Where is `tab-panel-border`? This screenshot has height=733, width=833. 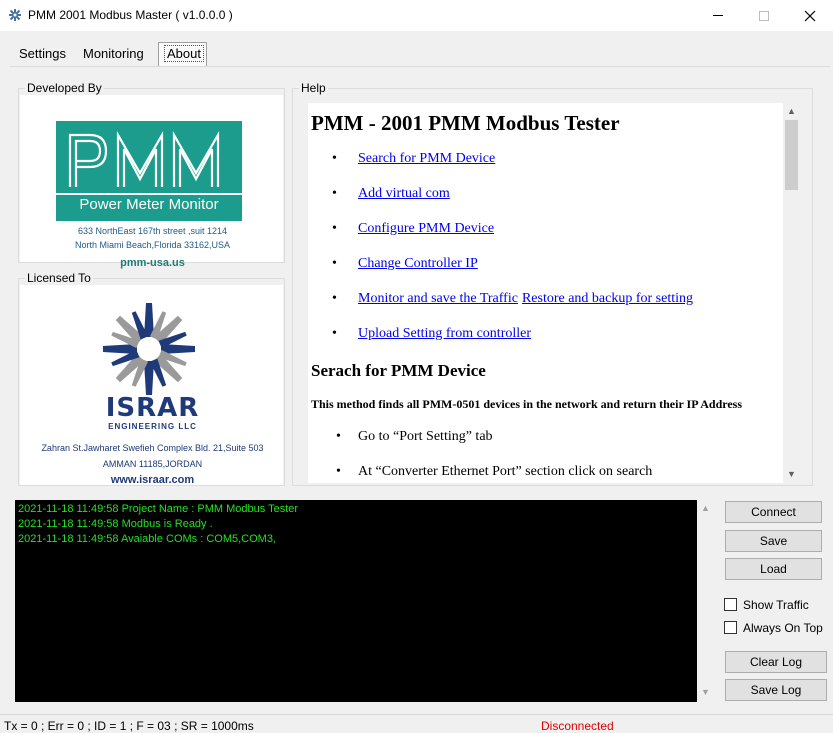 tab-panel-border is located at coordinates (420, 66).